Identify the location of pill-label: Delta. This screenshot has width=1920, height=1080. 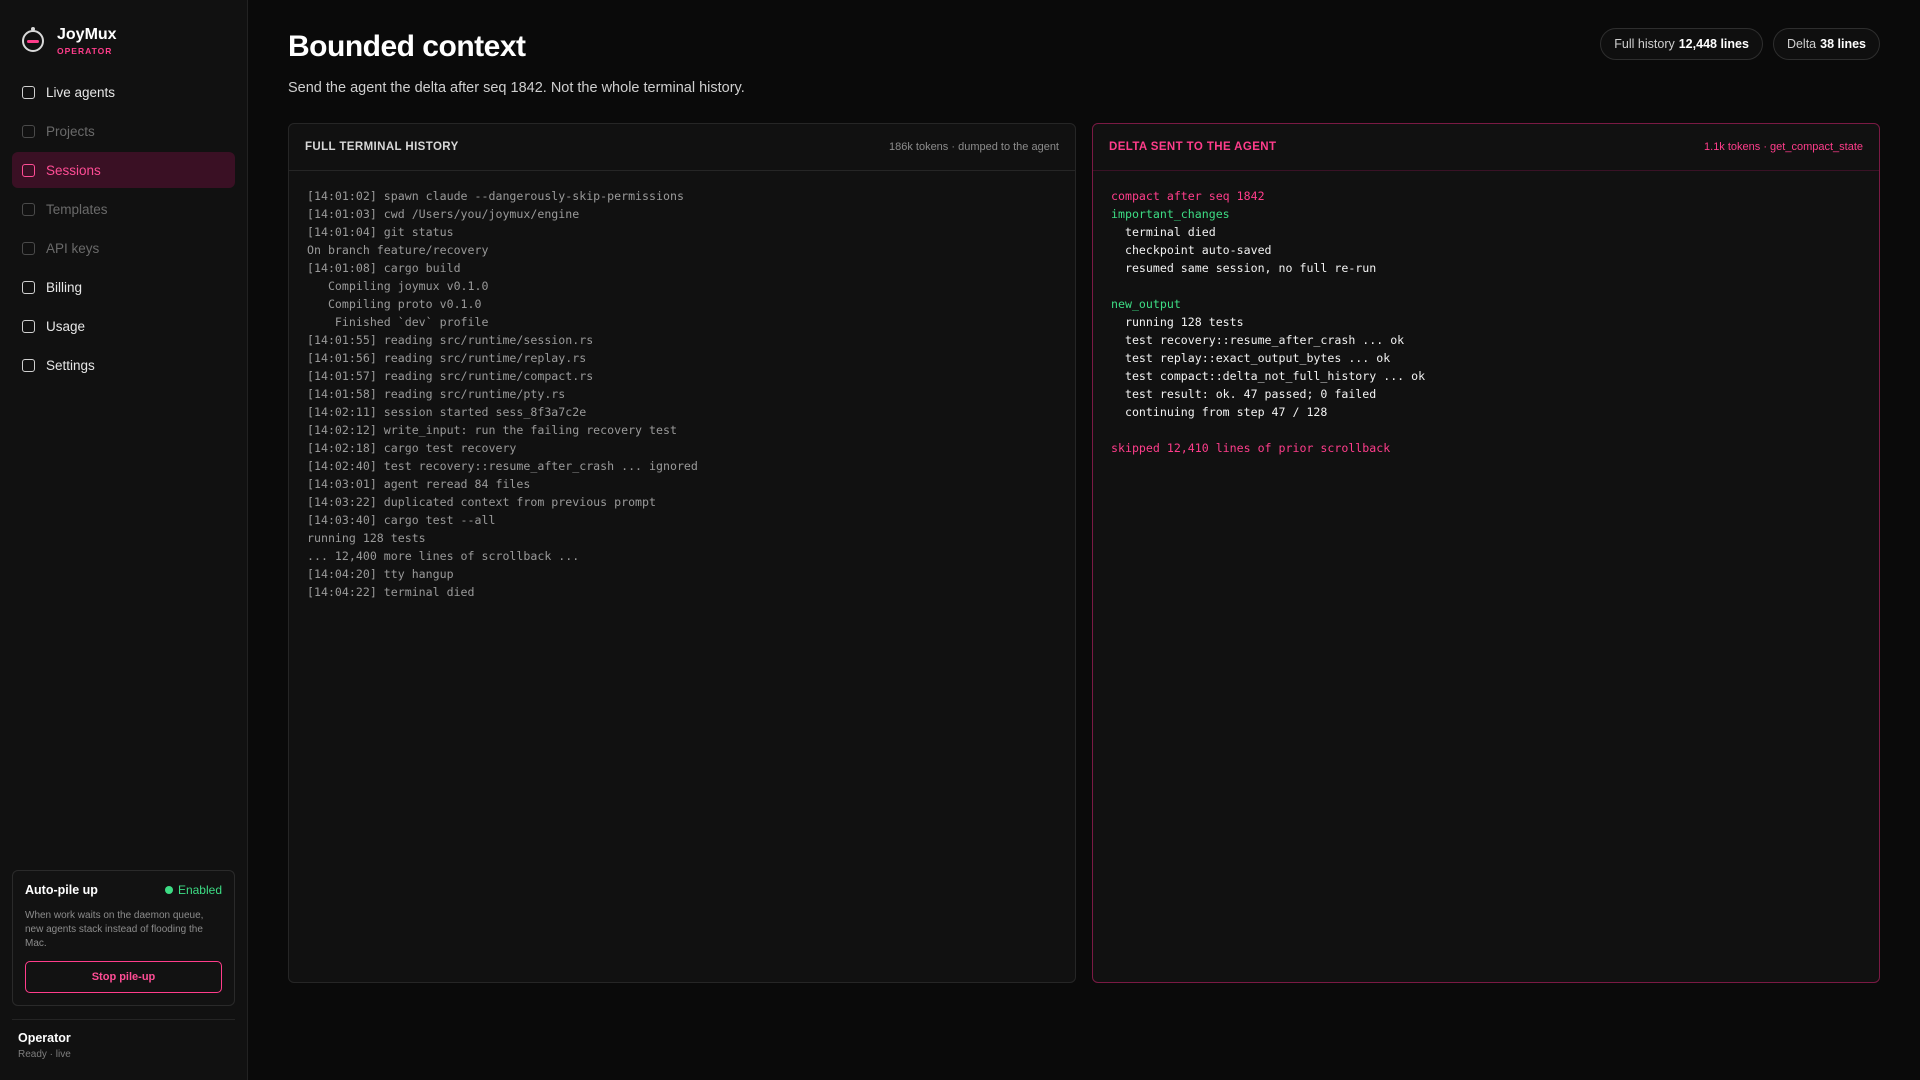
(1801, 44).